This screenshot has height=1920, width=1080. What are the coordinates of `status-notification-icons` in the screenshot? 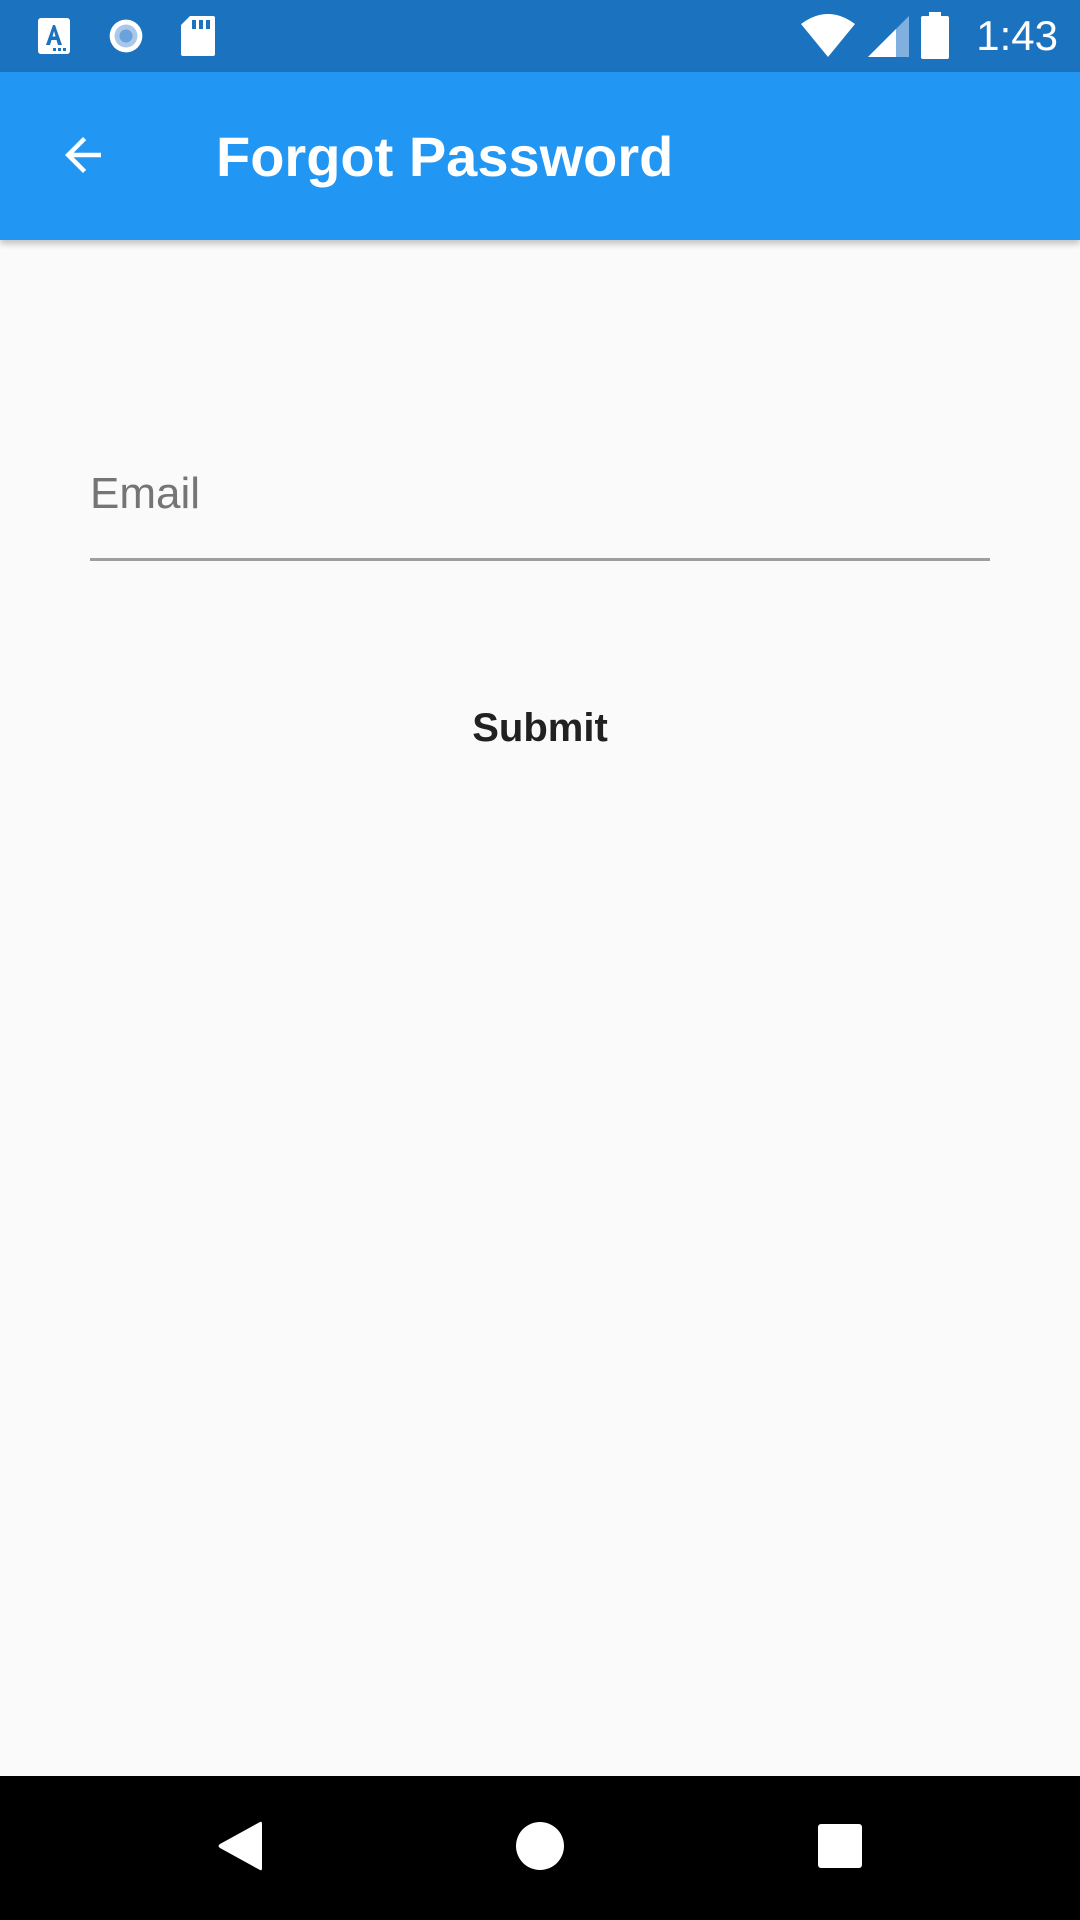 It's located at (144, 36).